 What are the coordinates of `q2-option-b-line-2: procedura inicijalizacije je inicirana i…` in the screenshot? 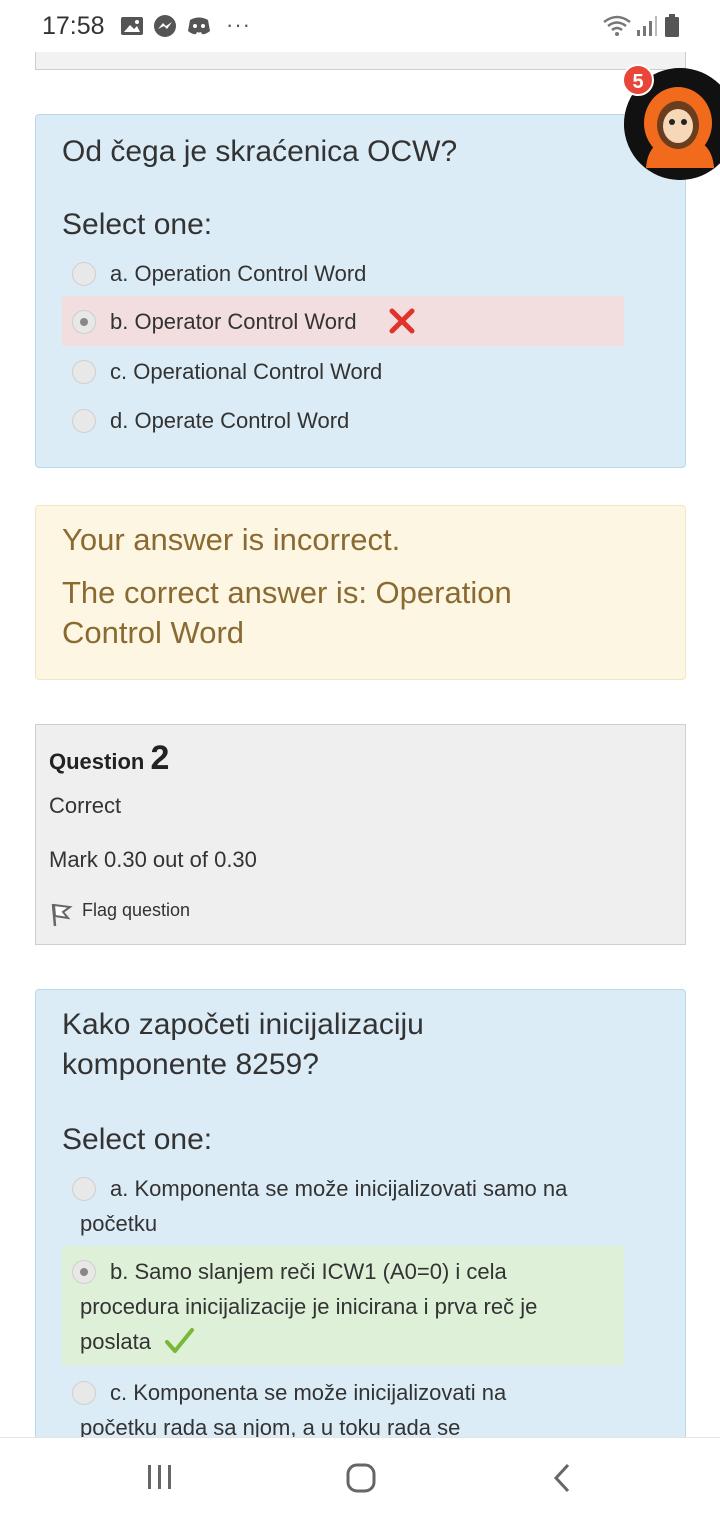 It's located at (309, 1306).